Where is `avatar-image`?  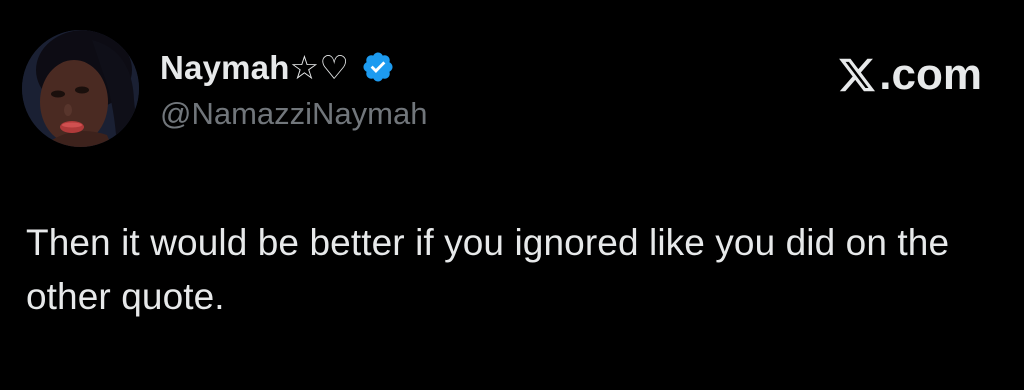 avatar-image is located at coordinates (80, 88).